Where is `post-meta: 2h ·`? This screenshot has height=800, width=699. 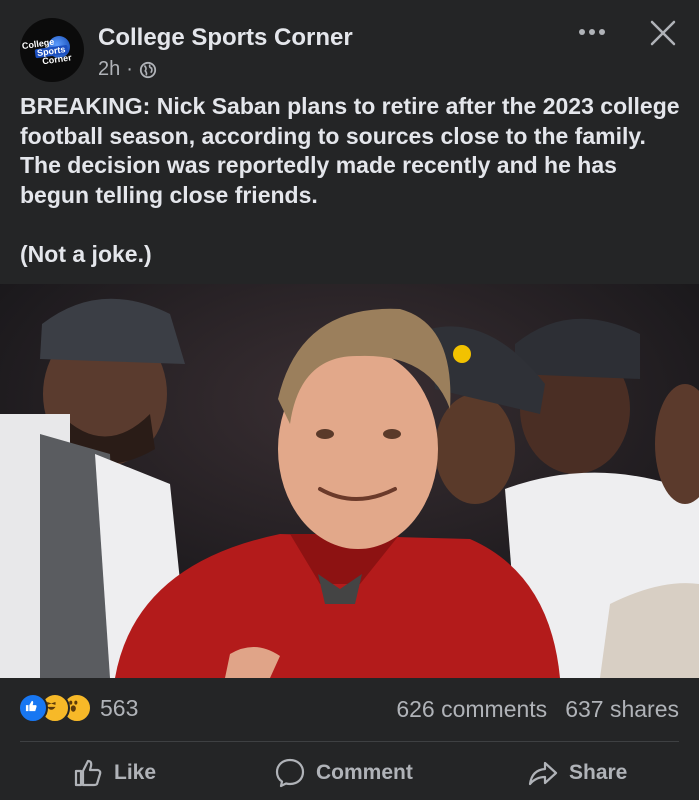 post-meta: 2h · is located at coordinates (127, 69).